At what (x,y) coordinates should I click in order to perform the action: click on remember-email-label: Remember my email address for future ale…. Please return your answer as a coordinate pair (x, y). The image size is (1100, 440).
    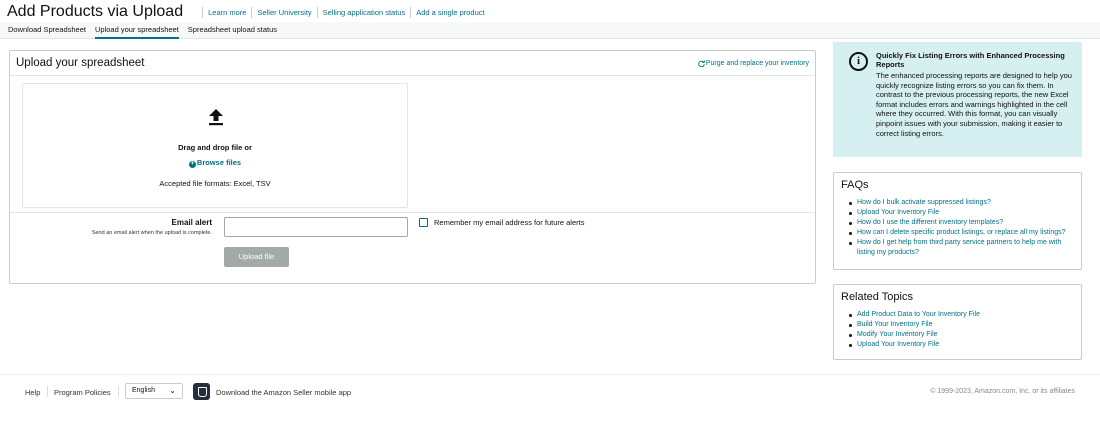
    Looking at the image, I should click on (509, 222).